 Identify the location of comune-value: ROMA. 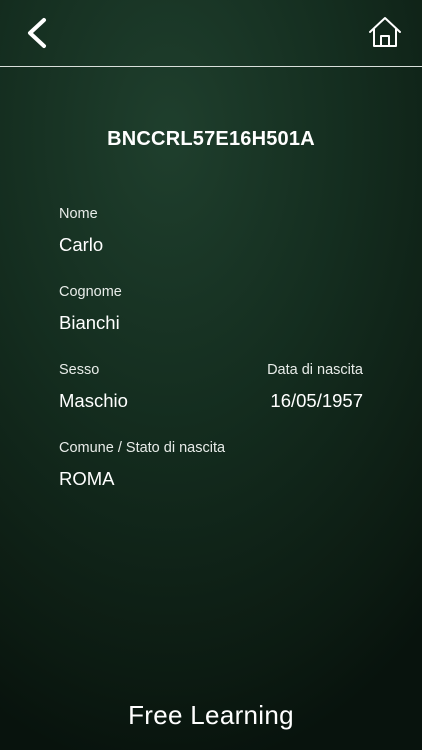
(87, 478).